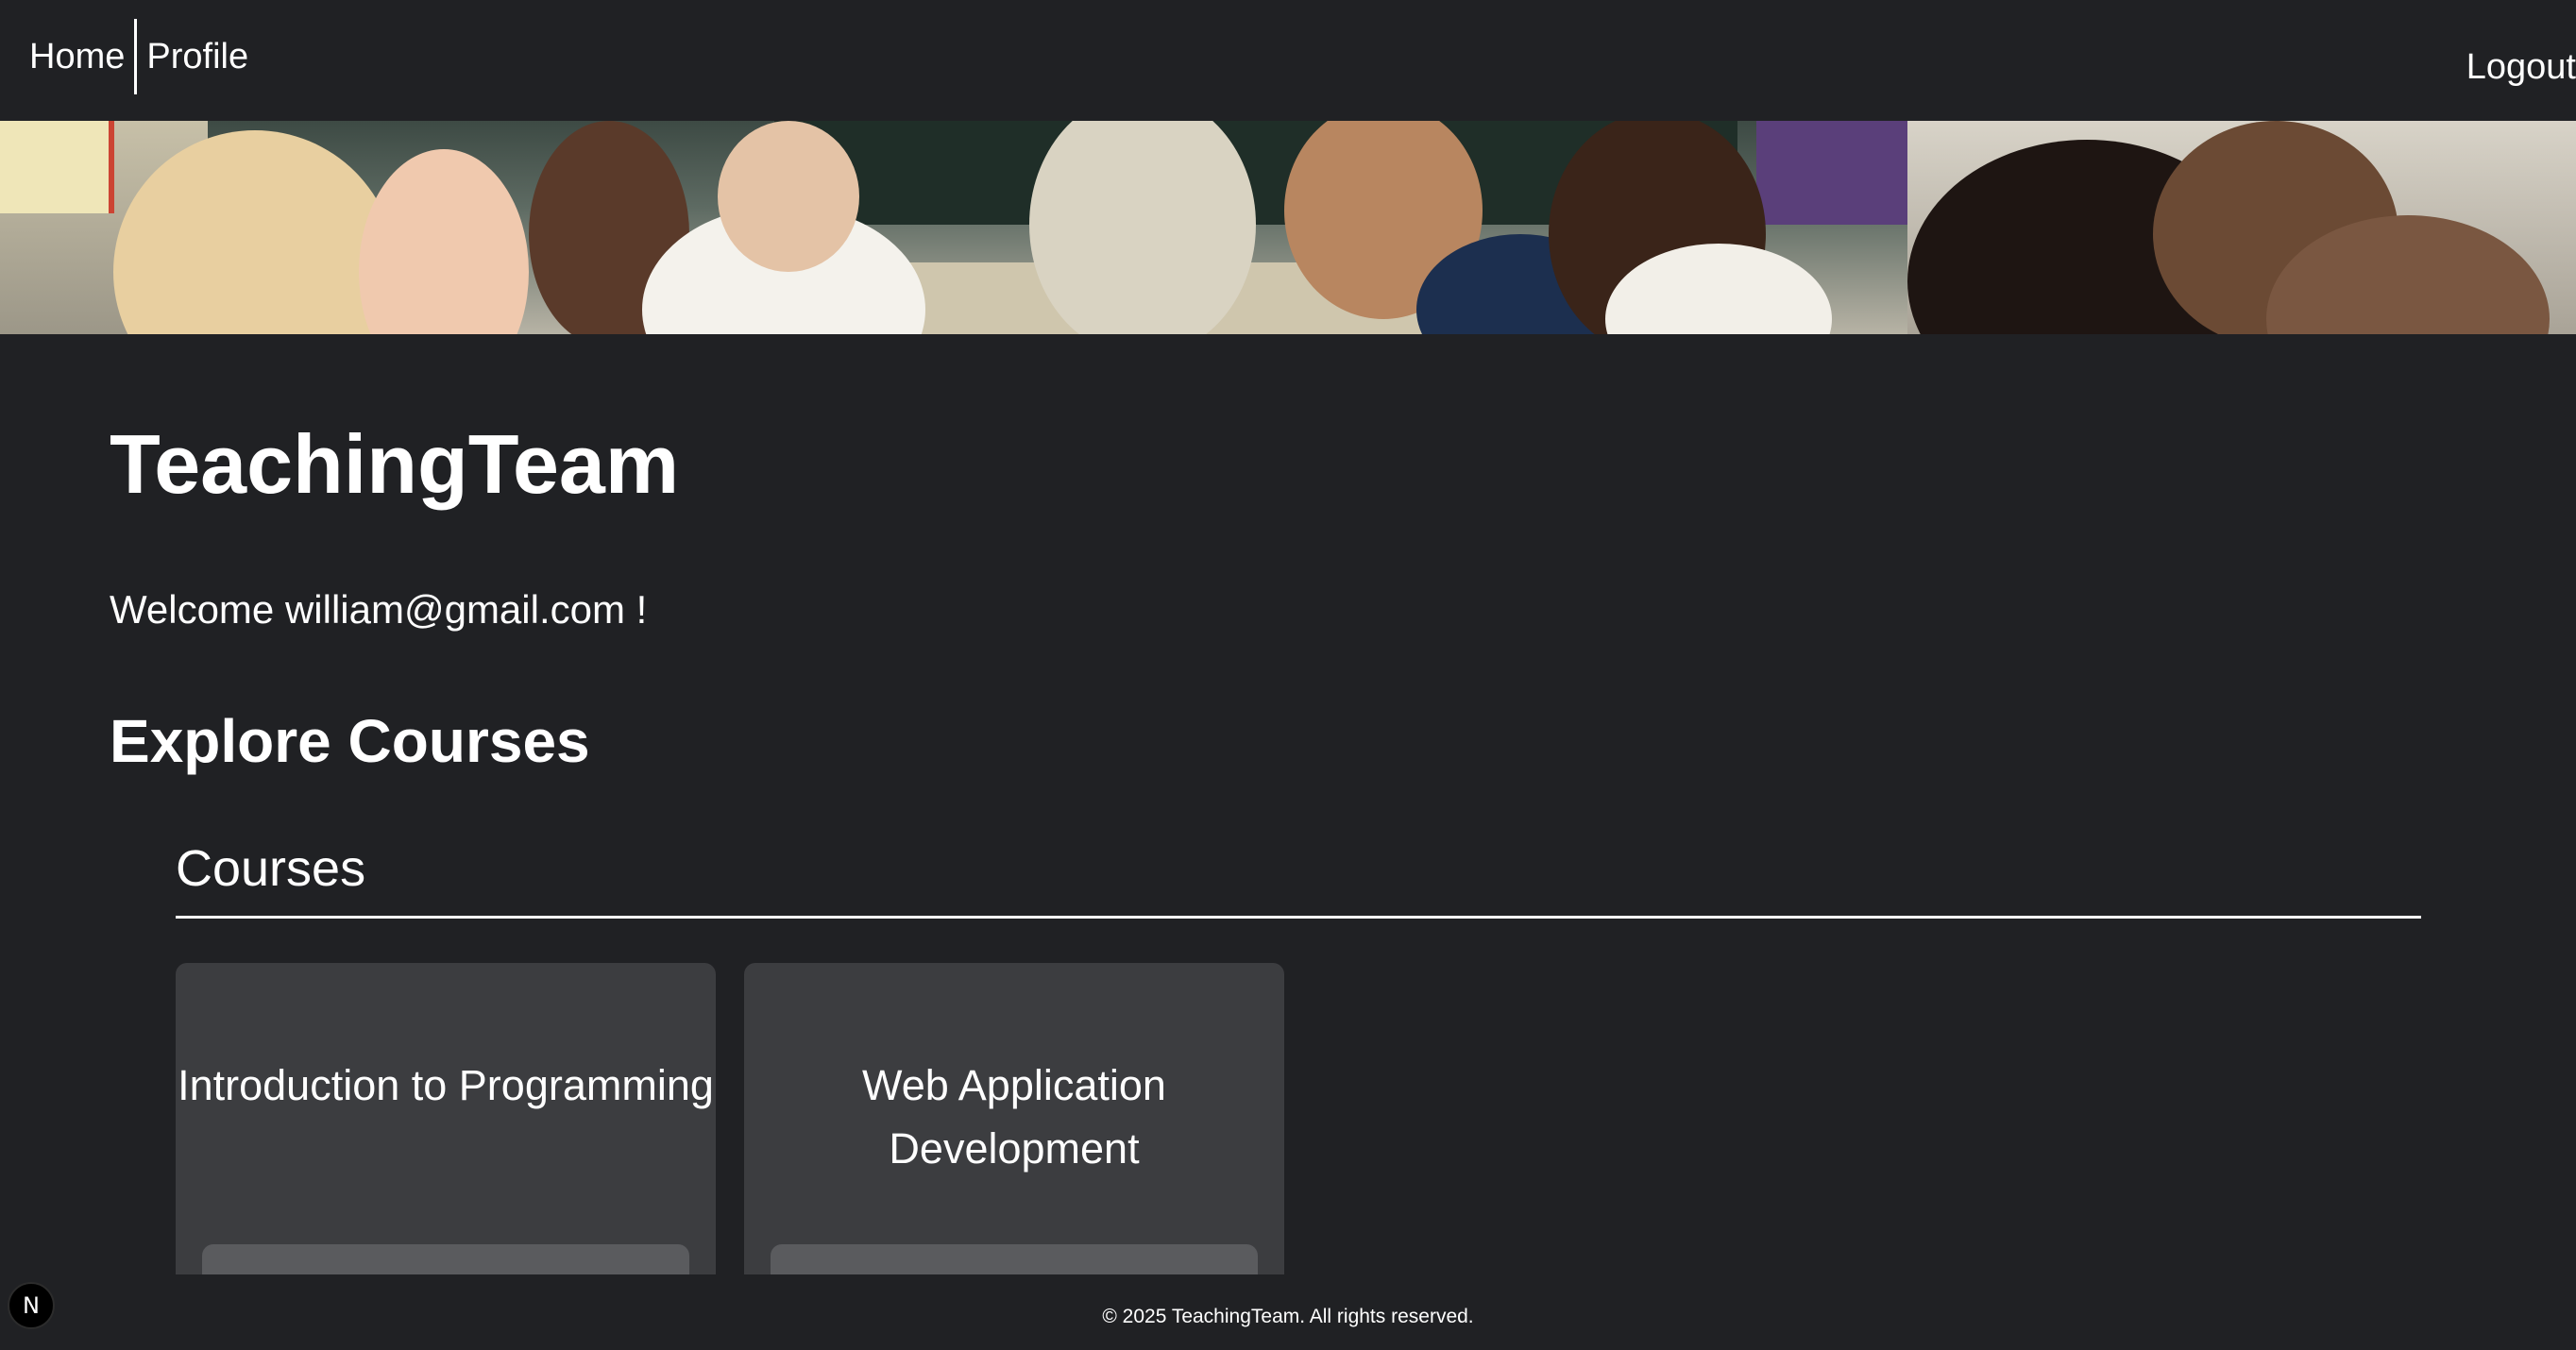 This screenshot has height=1350, width=2576. Describe the element at coordinates (77, 57) in the screenshot. I see `nav-home-link: Home` at that location.